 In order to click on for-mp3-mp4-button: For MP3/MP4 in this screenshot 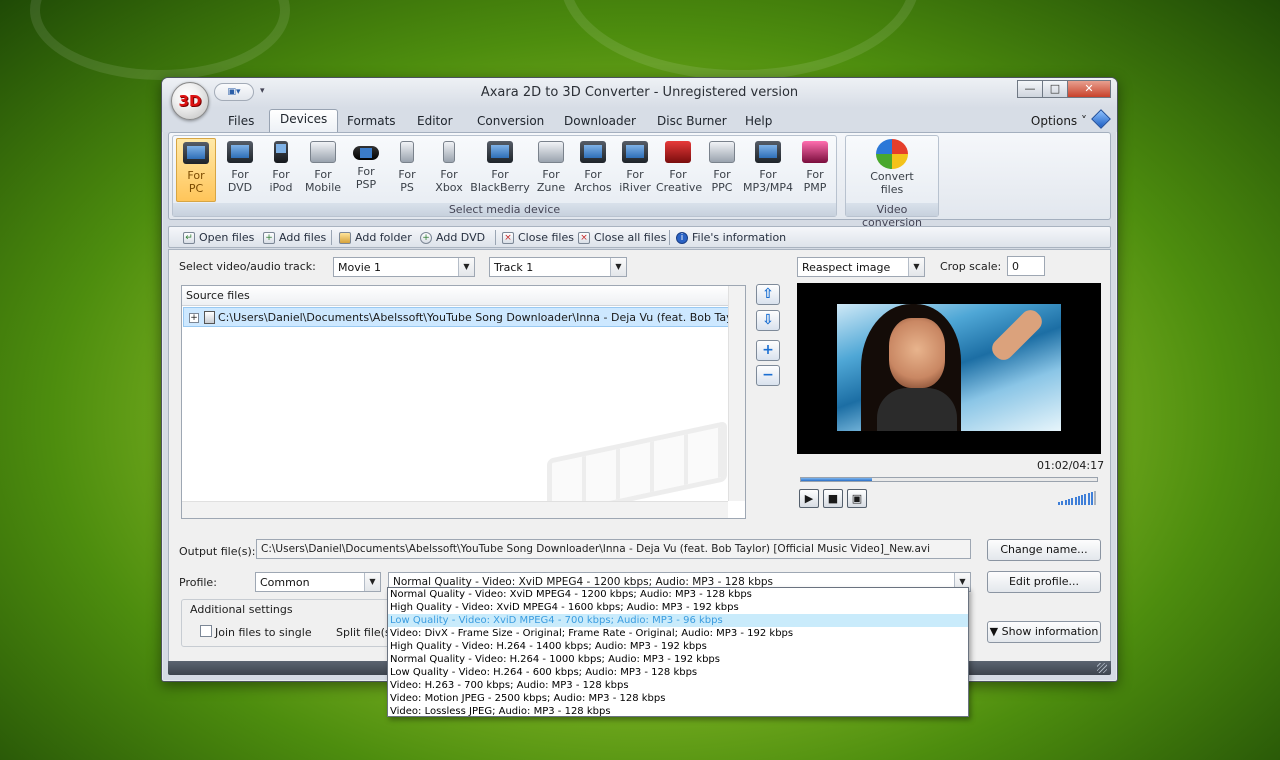, I will do `click(768, 170)`.